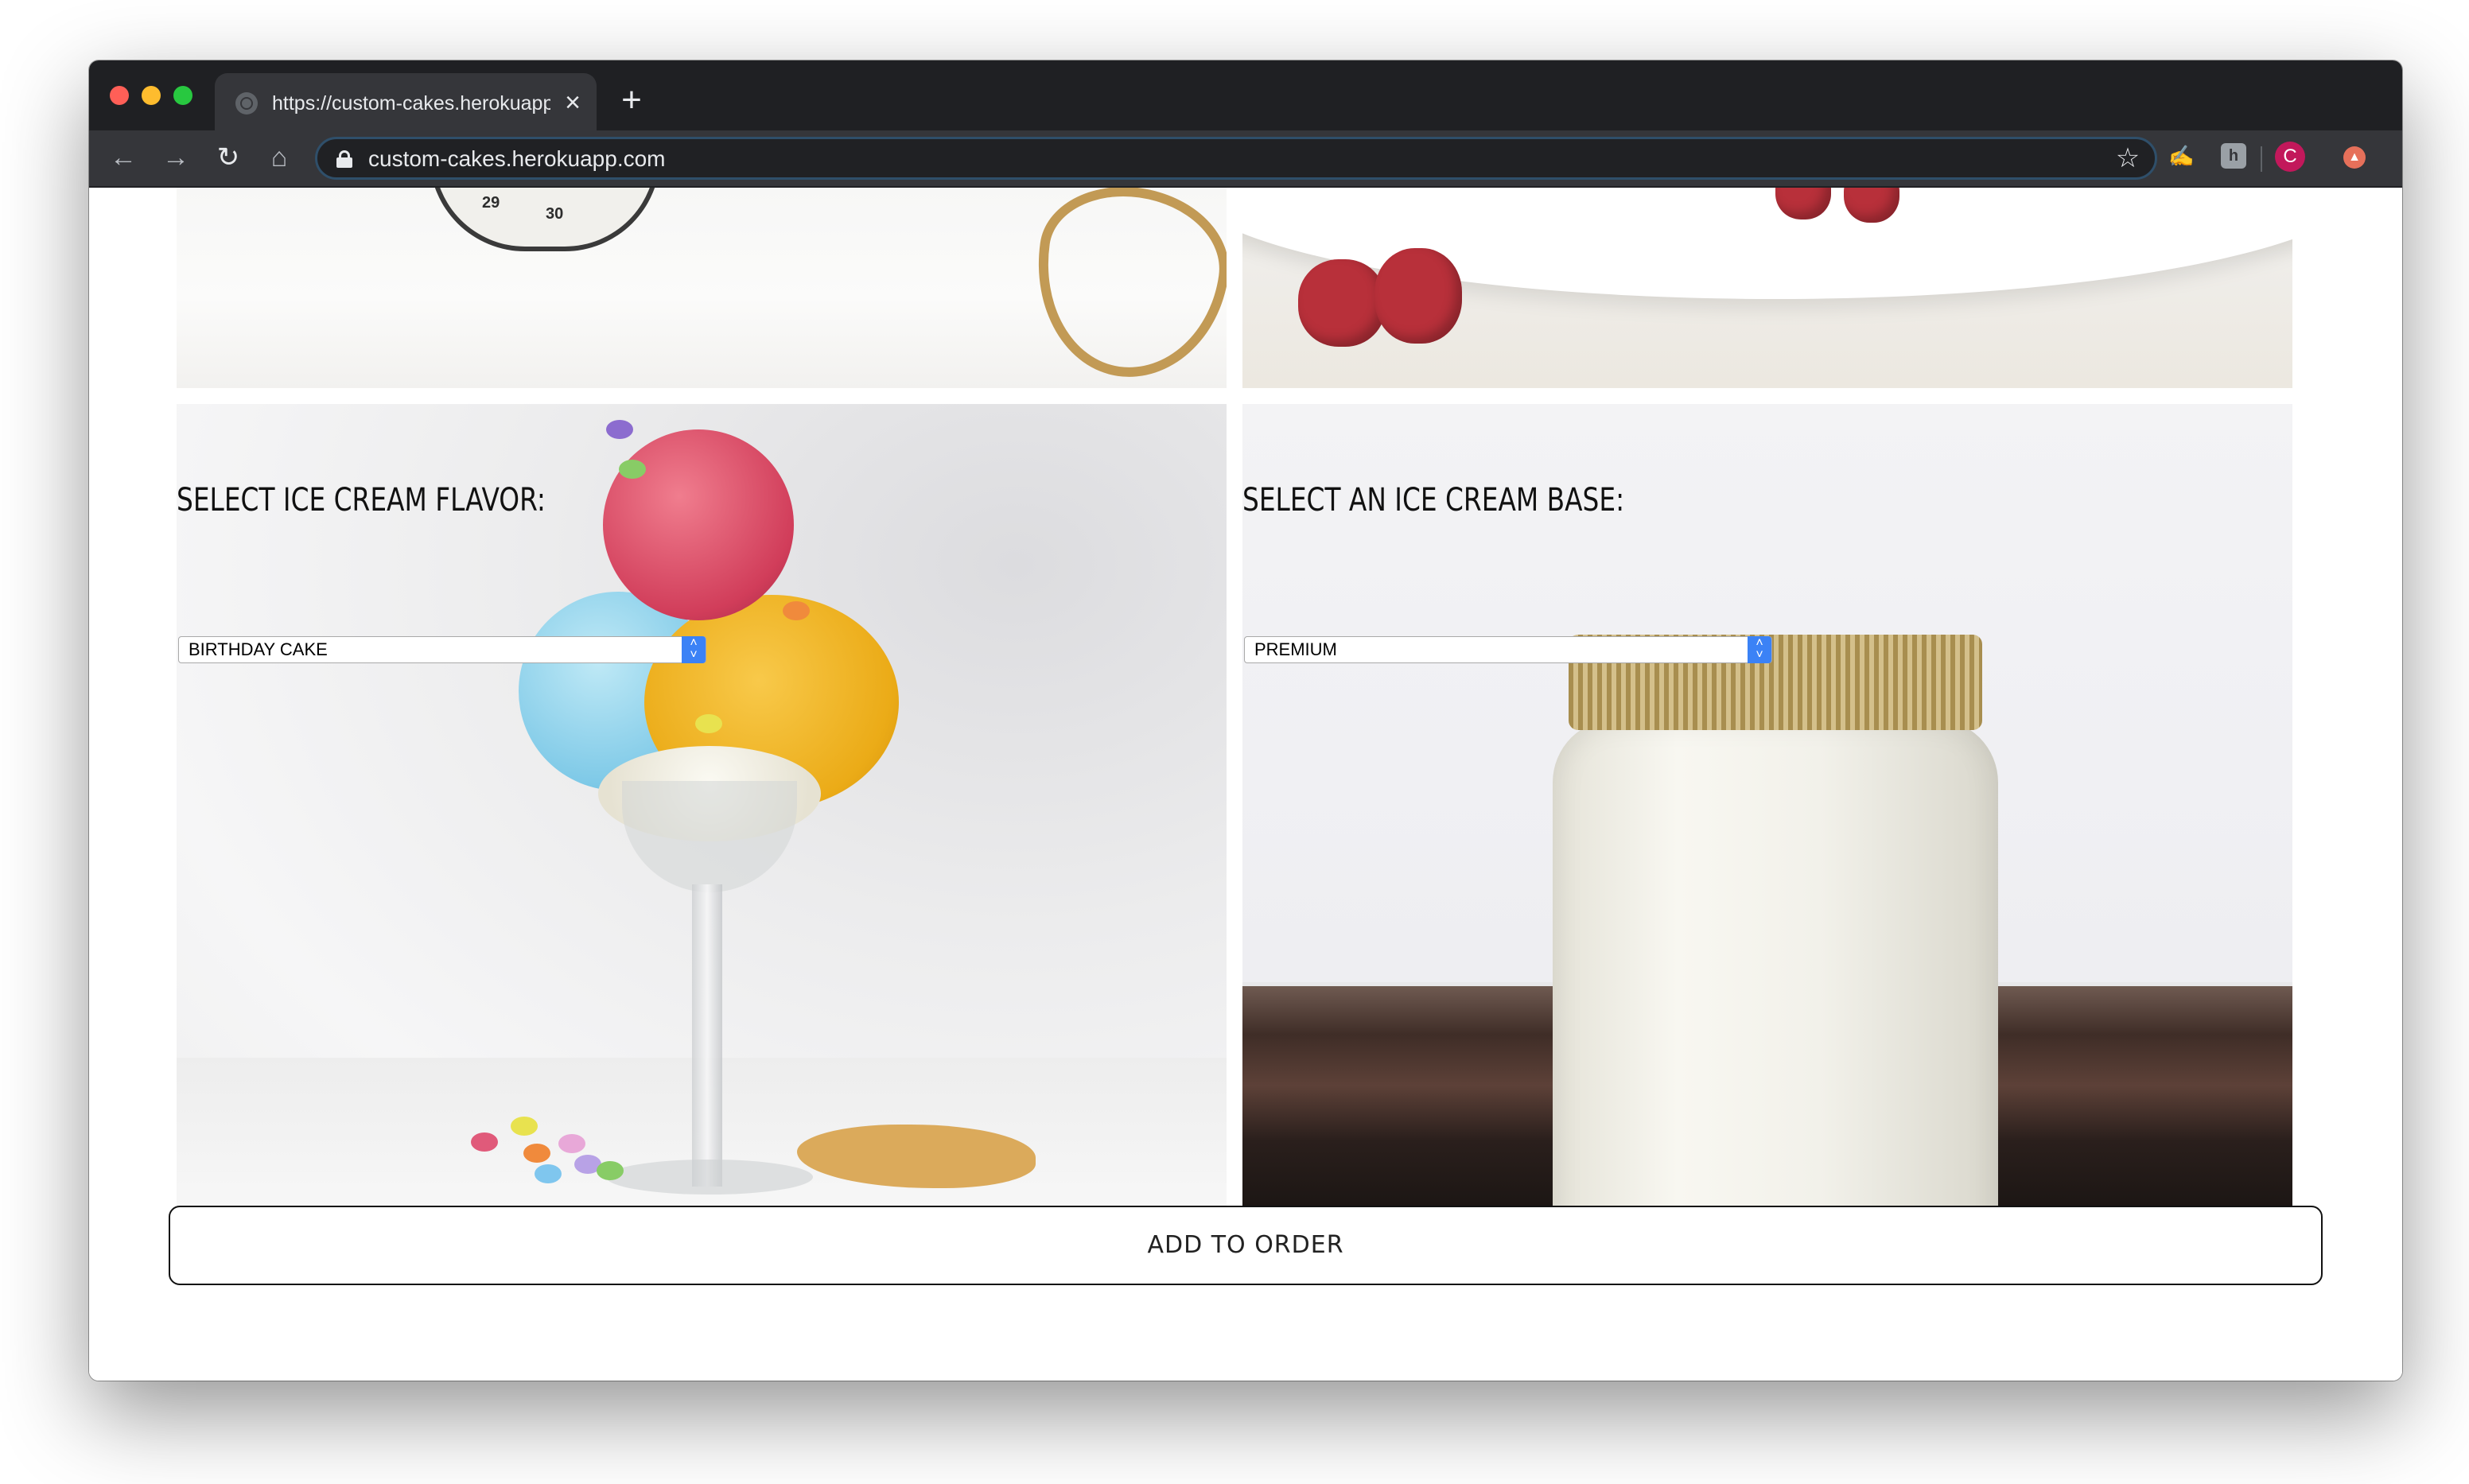 The height and width of the screenshot is (1484, 2469). Describe the element at coordinates (442, 649) in the screenshot. I see `flavor-select: BIRTHDAY CAKE ˄ ˅` at that location.